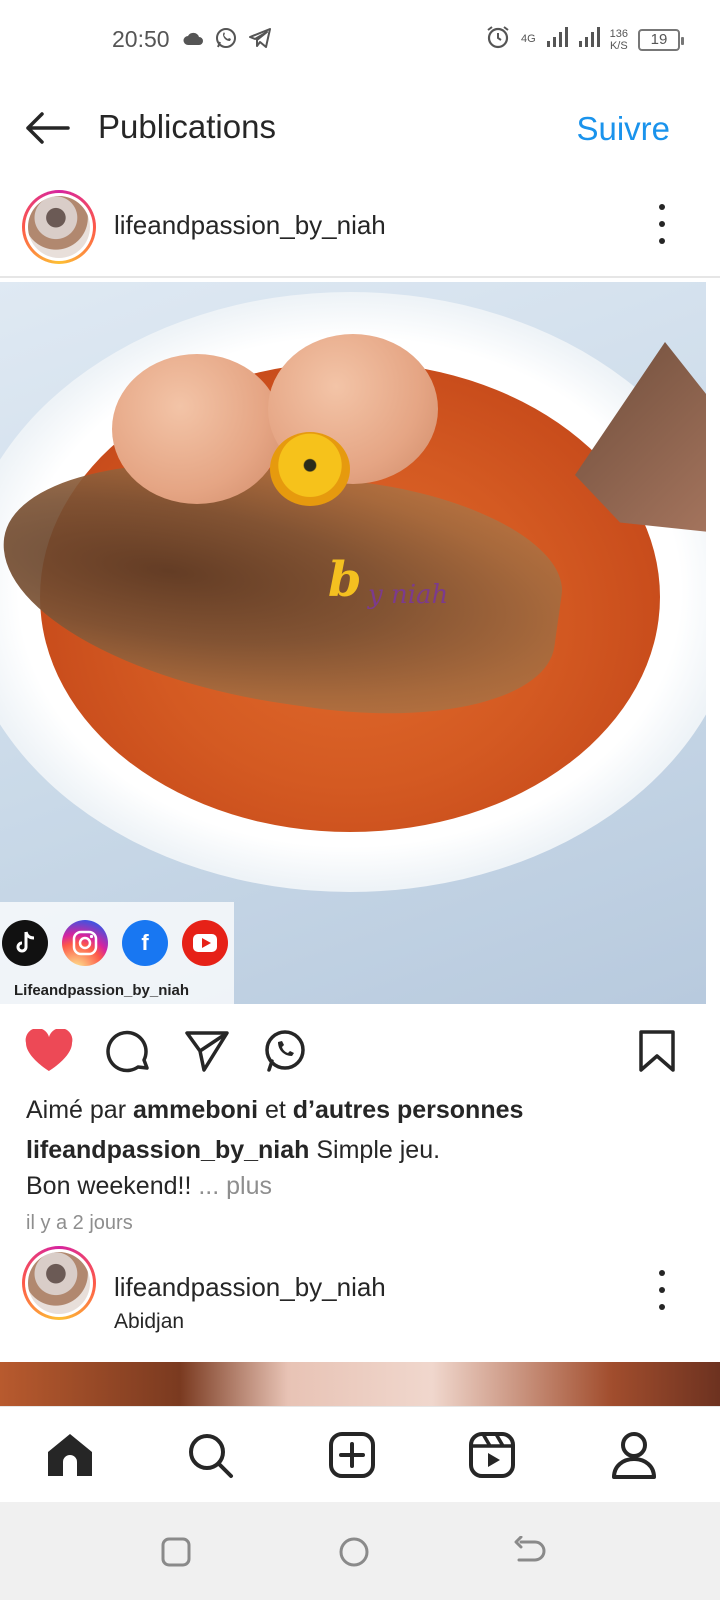 The height and width of the screenshot is (1600, 720). I want to click on cloud-icon, so click(193, 40).